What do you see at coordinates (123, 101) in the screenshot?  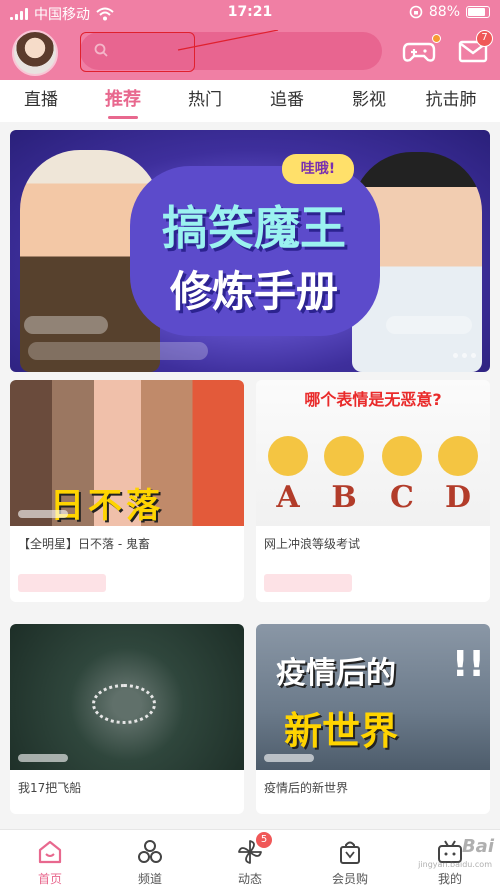 I see `tab-recommended: 推荐` at bounding box center [123, 101].